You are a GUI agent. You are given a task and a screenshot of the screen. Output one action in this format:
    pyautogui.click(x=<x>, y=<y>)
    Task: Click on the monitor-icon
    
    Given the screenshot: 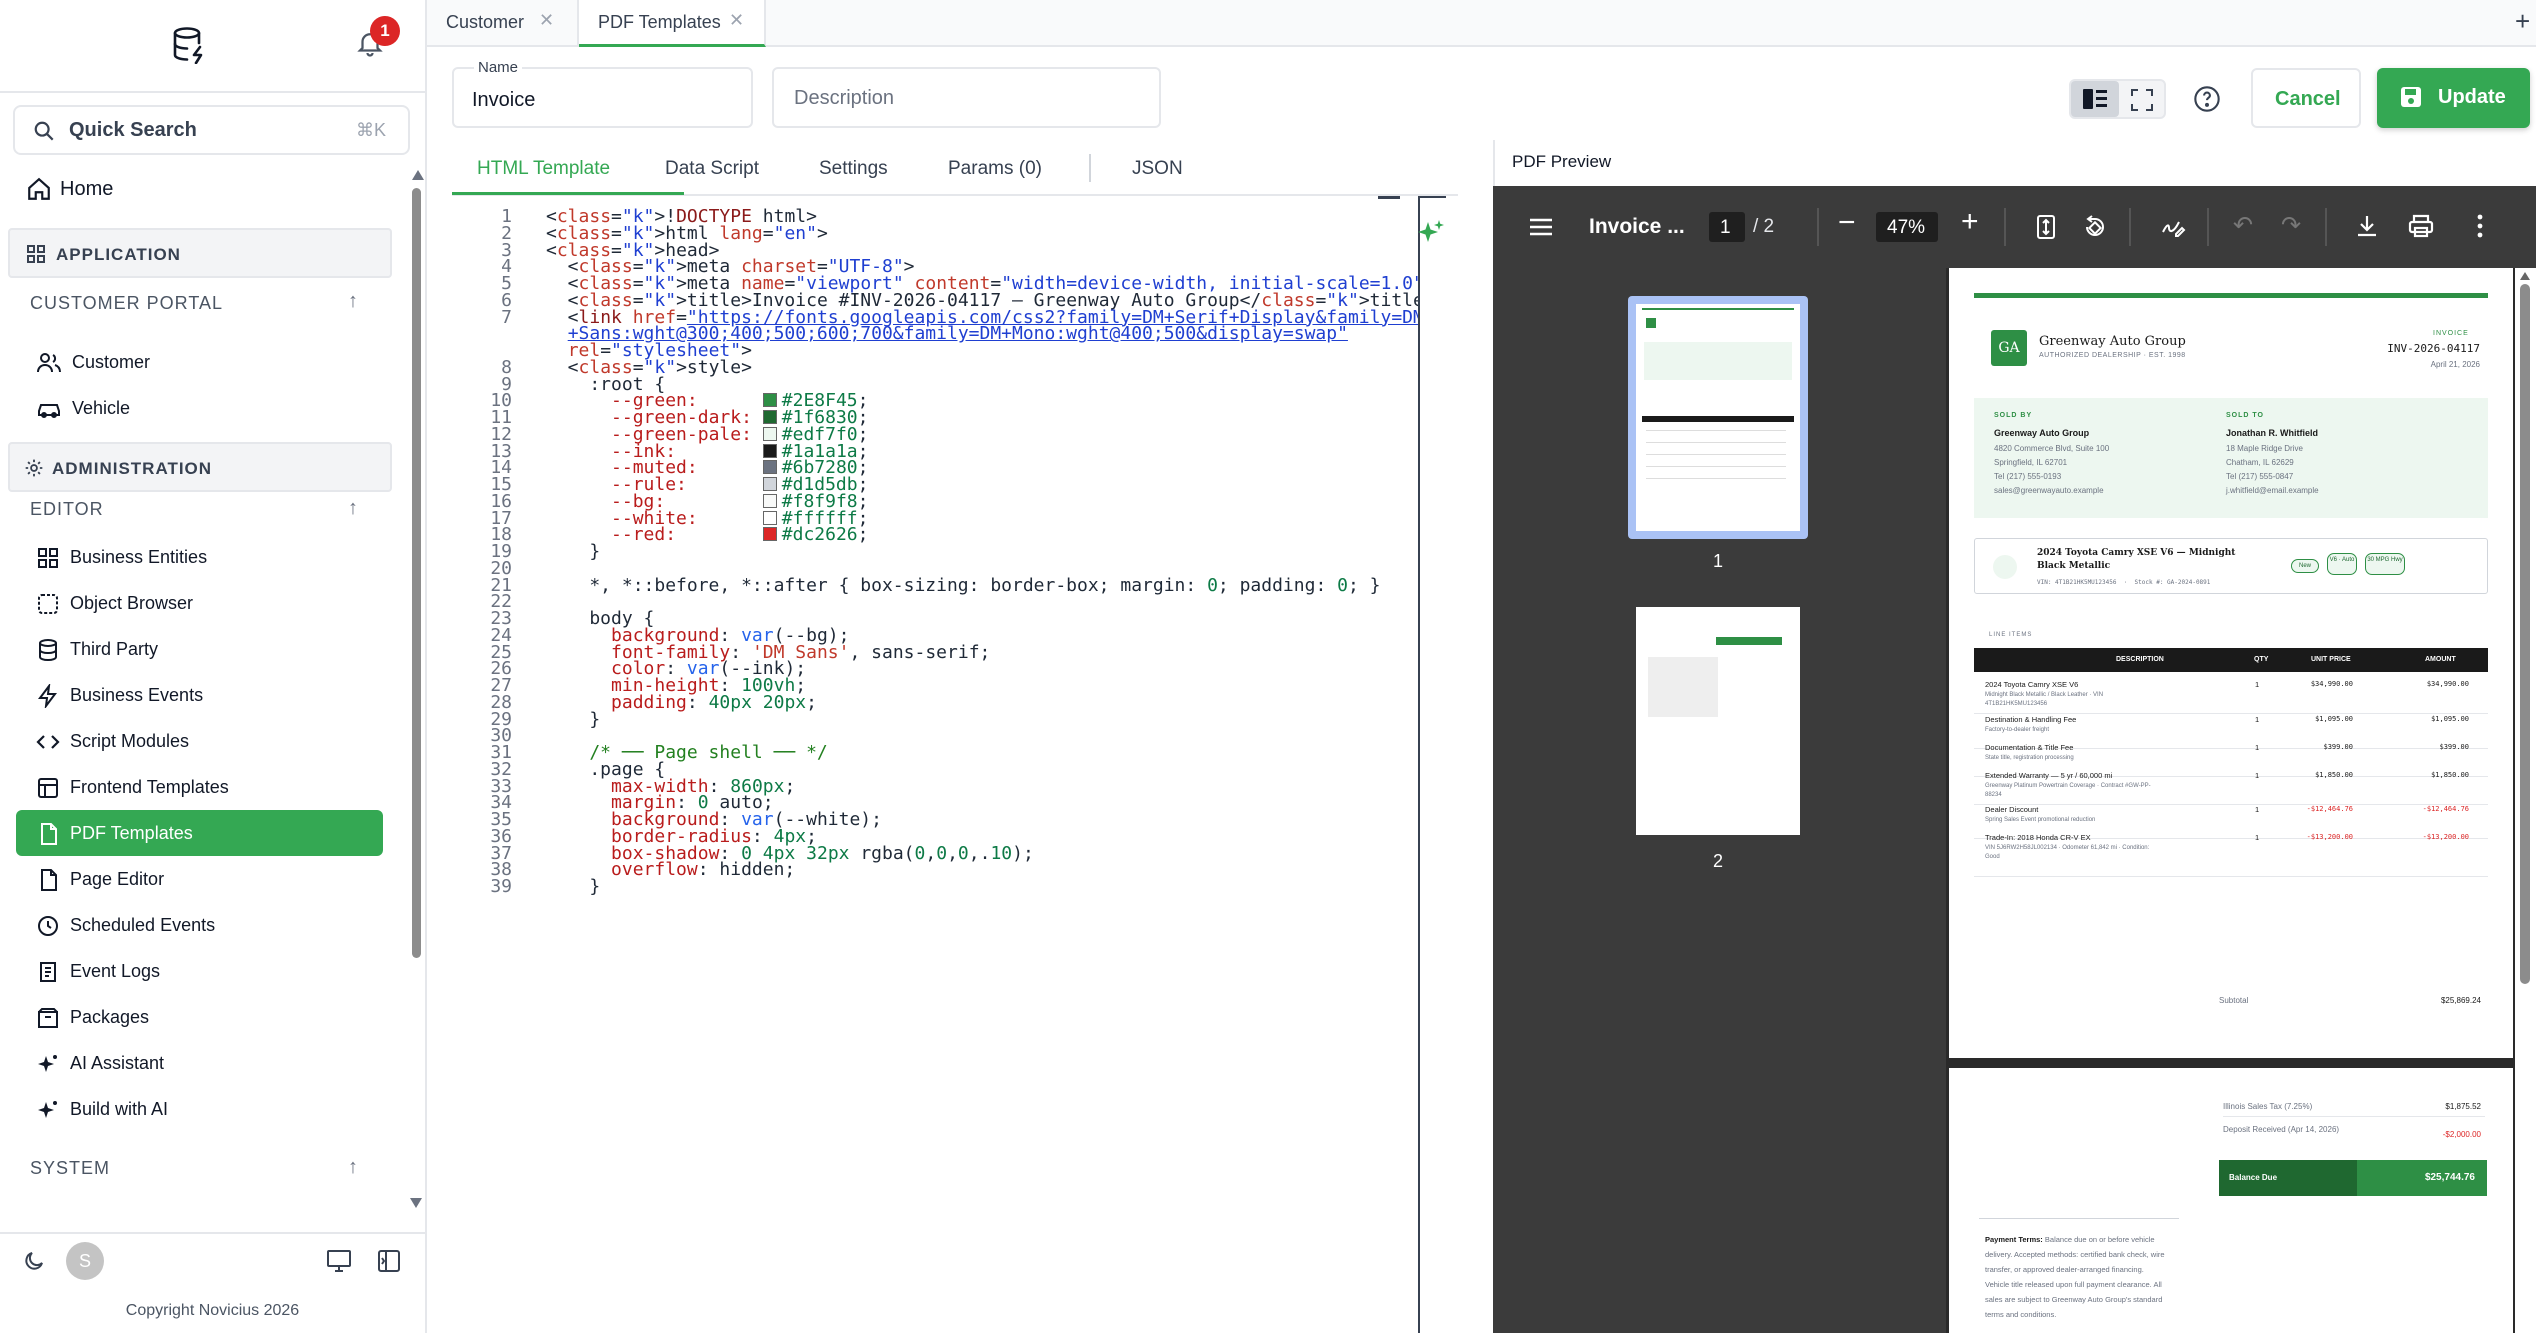 What is the action you would take?
    pyautogui.click(x=339, y=1261)
    